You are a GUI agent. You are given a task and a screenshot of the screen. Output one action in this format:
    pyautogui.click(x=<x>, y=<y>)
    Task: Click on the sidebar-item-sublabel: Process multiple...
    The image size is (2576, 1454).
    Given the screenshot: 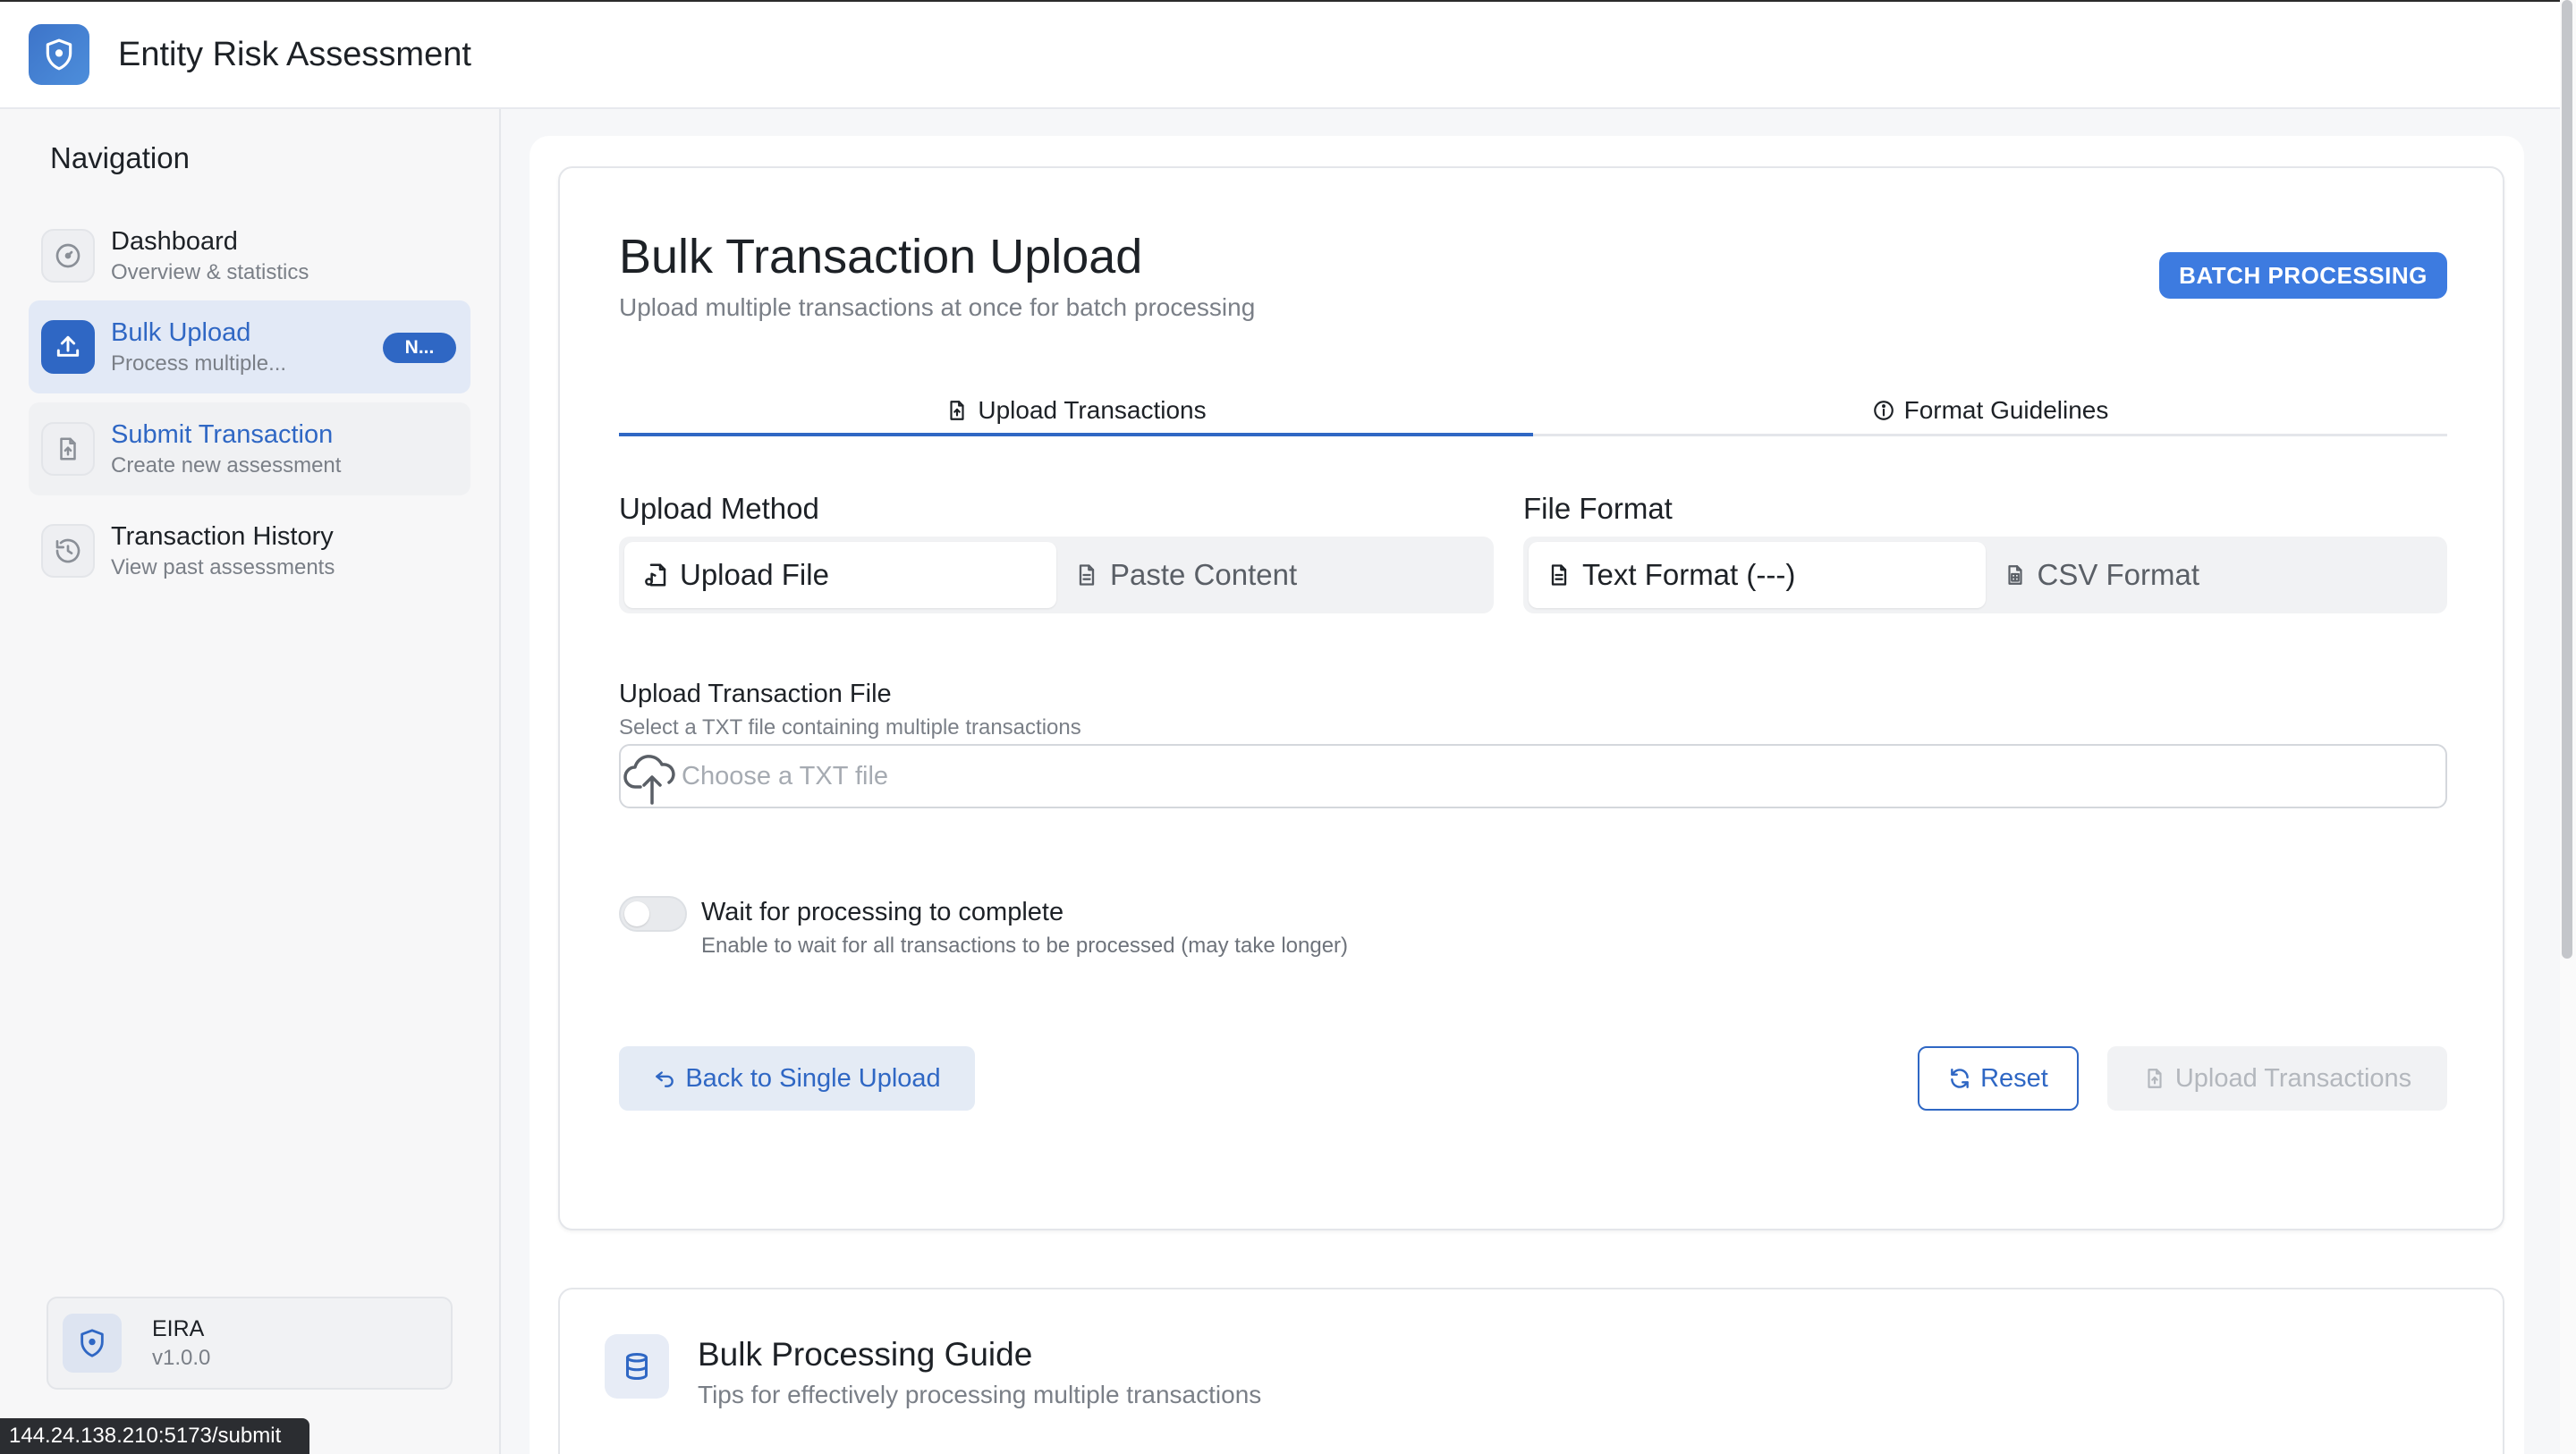 What is the action you would take?
    pyautogui.click(x=199, y=364)
    